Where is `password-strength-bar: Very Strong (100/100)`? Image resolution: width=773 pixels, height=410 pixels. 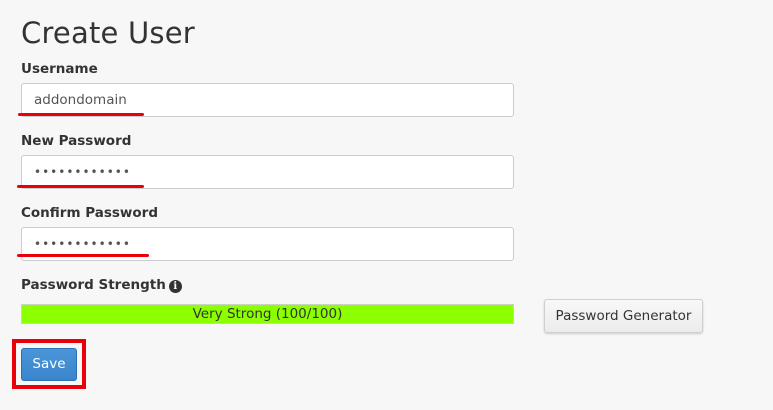
password-strength-bar: Very Strong (100/100) is located at coordinates (267, 314).